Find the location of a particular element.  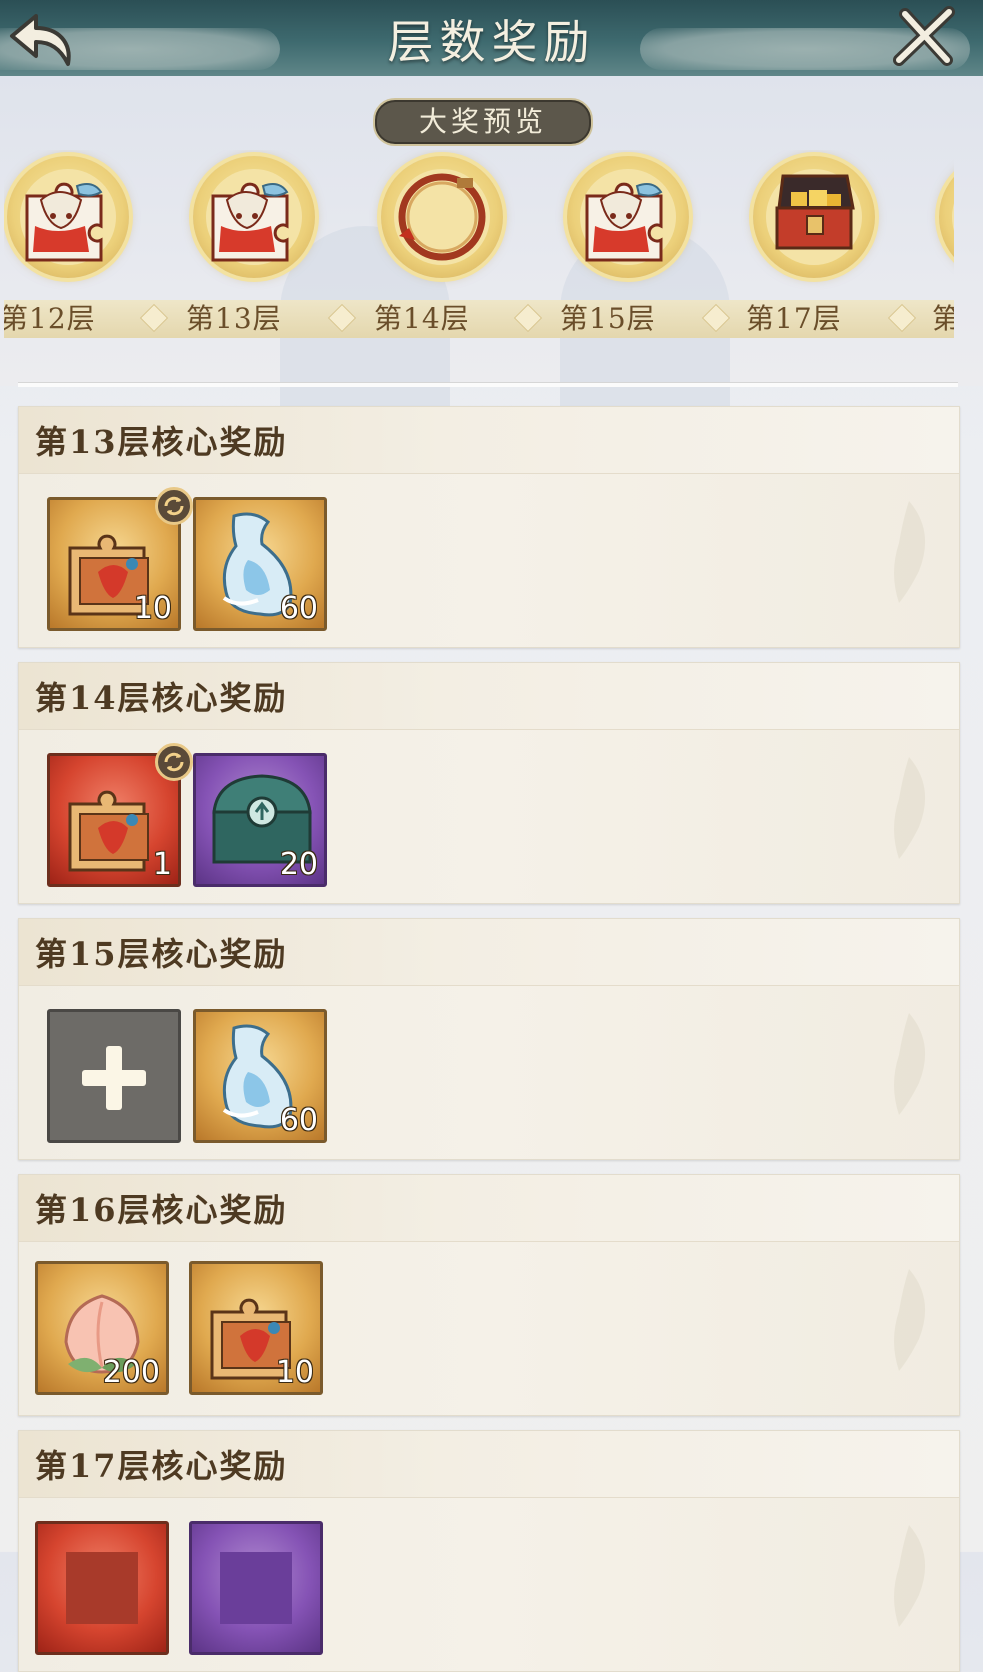

grand-prize-preview-label: 大奖预览 is located at coordinates (483, 122).